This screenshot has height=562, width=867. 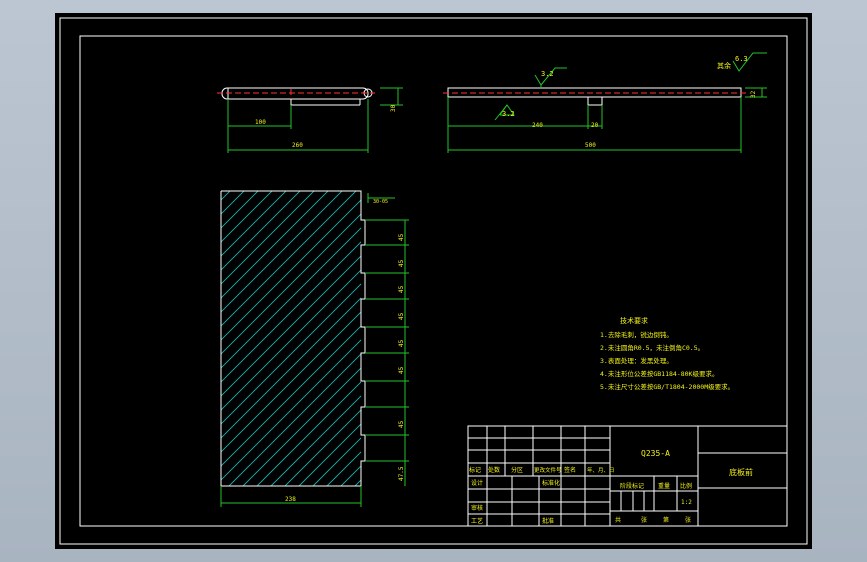 I want to click on lbl-stage-mark: 阶段标记, so click(x=632, y=486).